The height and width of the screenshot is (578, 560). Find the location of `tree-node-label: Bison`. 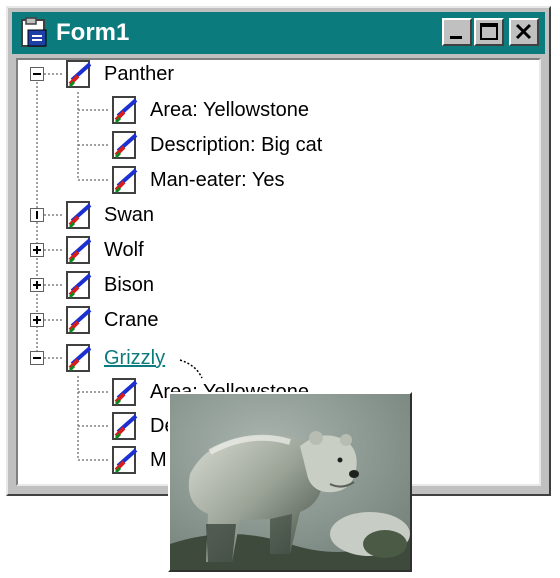

tree-node-label: Bison is located at coordinates (129, 284).